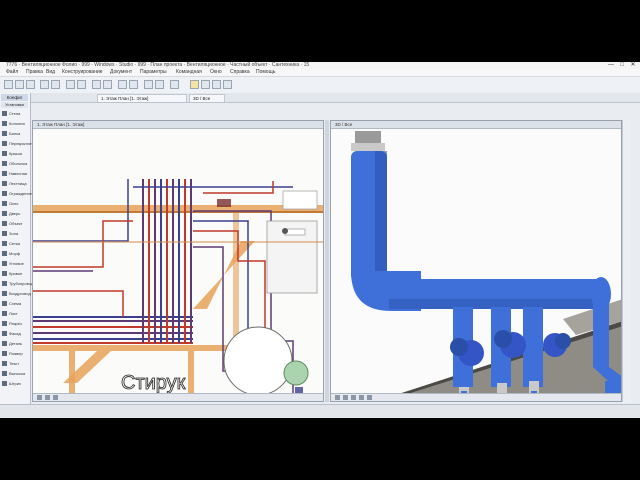 The height and width of the screenshot is (480, 640). I want to click on palette-tool-item: Штрих, so click(15, 384).